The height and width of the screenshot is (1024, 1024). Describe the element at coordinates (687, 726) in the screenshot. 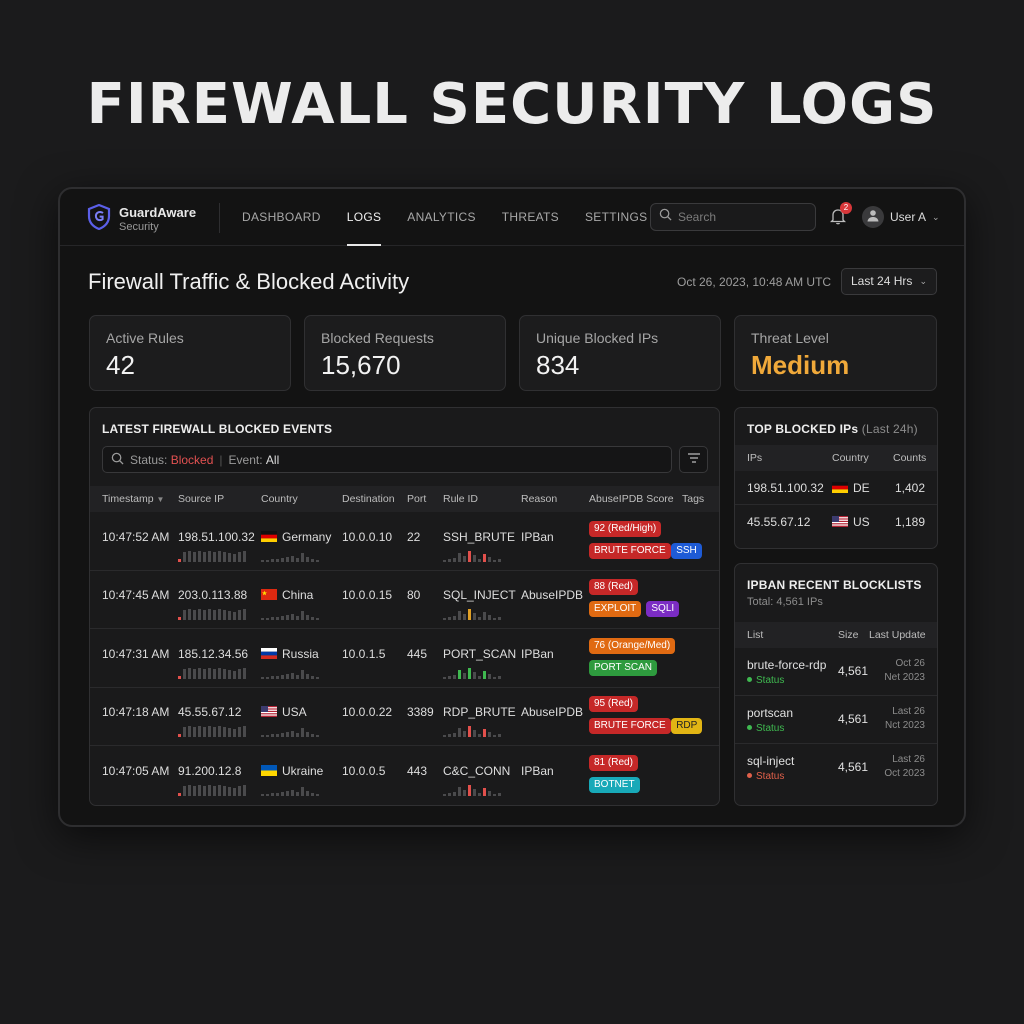

I see `tag-badge: RDP` at that location.